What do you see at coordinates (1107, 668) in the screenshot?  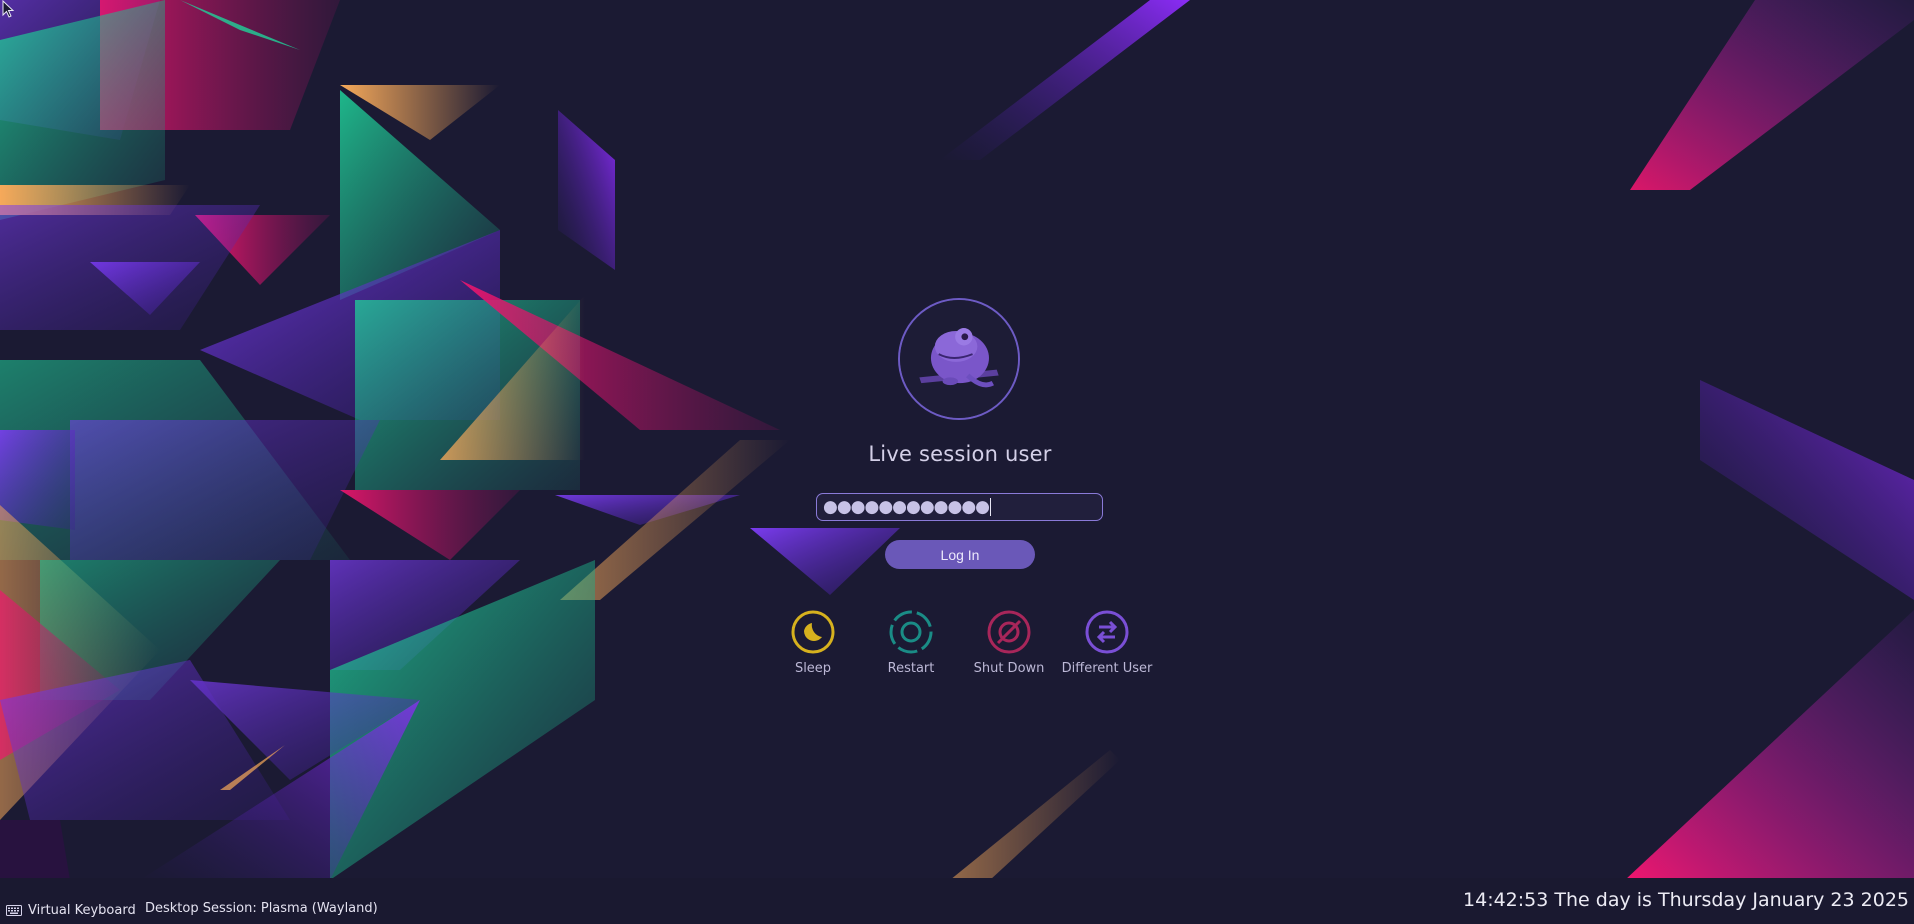 I see `different-user-label: Different User` at bounding box center [1107, 668].